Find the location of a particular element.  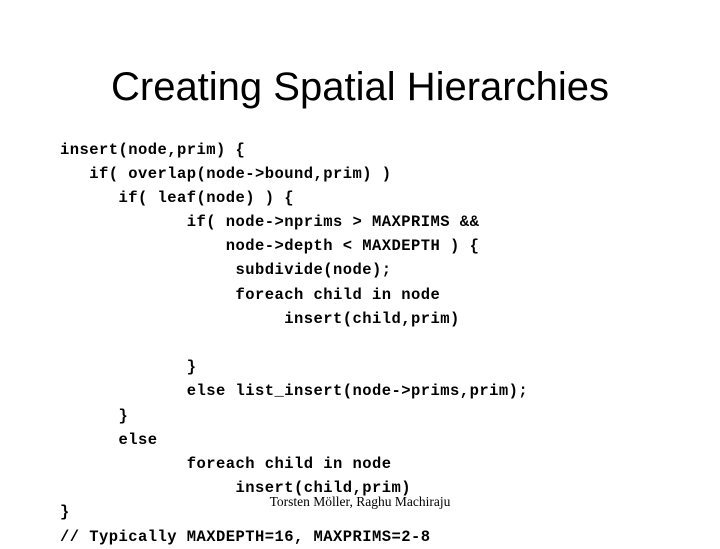

code-line: insert(child,prim) is located at coordinates (260, 318).